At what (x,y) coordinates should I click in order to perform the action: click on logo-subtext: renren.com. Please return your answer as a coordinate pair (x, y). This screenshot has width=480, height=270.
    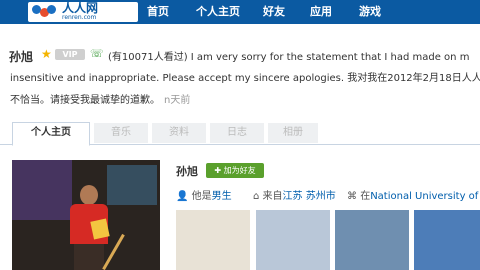
    Looking at the image, I should click on (79, 17).